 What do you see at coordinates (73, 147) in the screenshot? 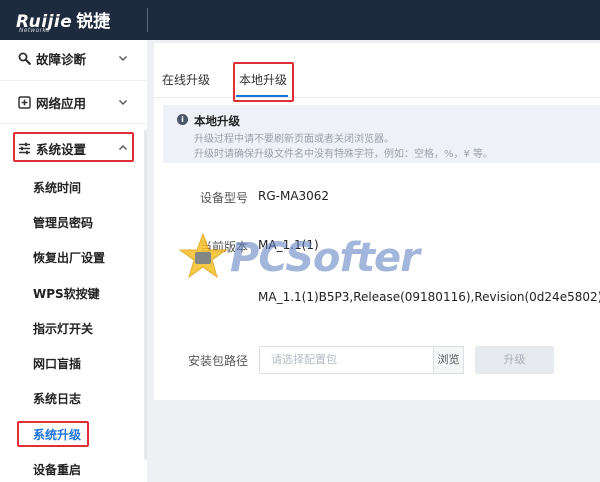
I see `highlight-system-settings` at bounding box center [73, 147].